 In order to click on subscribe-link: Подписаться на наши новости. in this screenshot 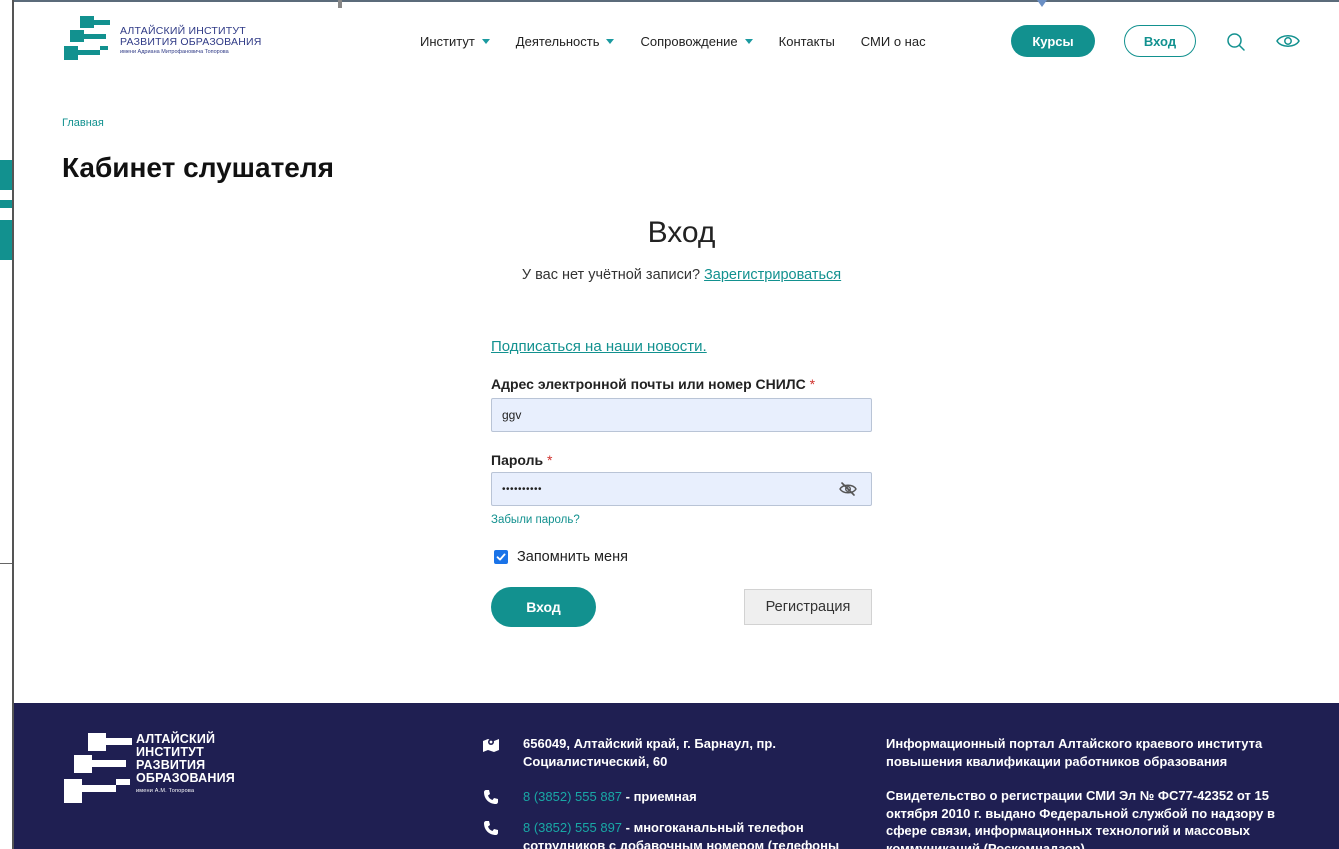, I will do `click(599, 346)`.